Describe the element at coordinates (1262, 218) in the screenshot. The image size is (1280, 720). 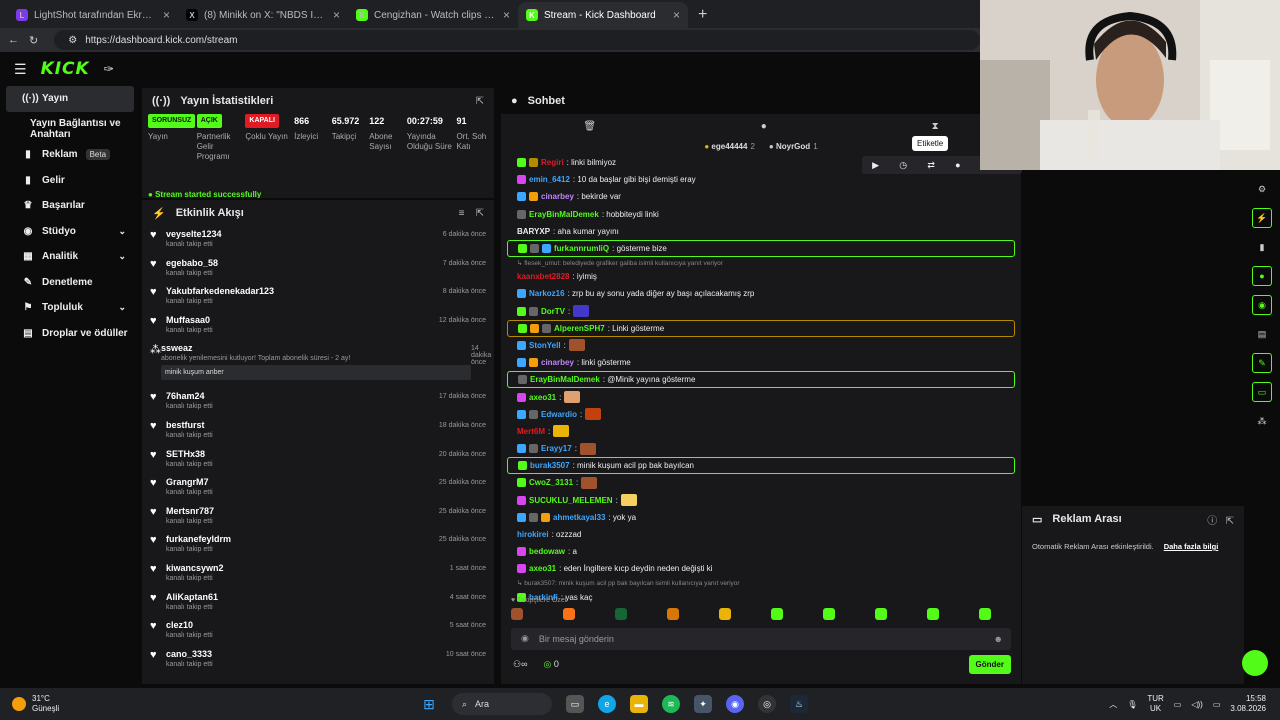
I see `bolt-icon: ⚡` at that location.